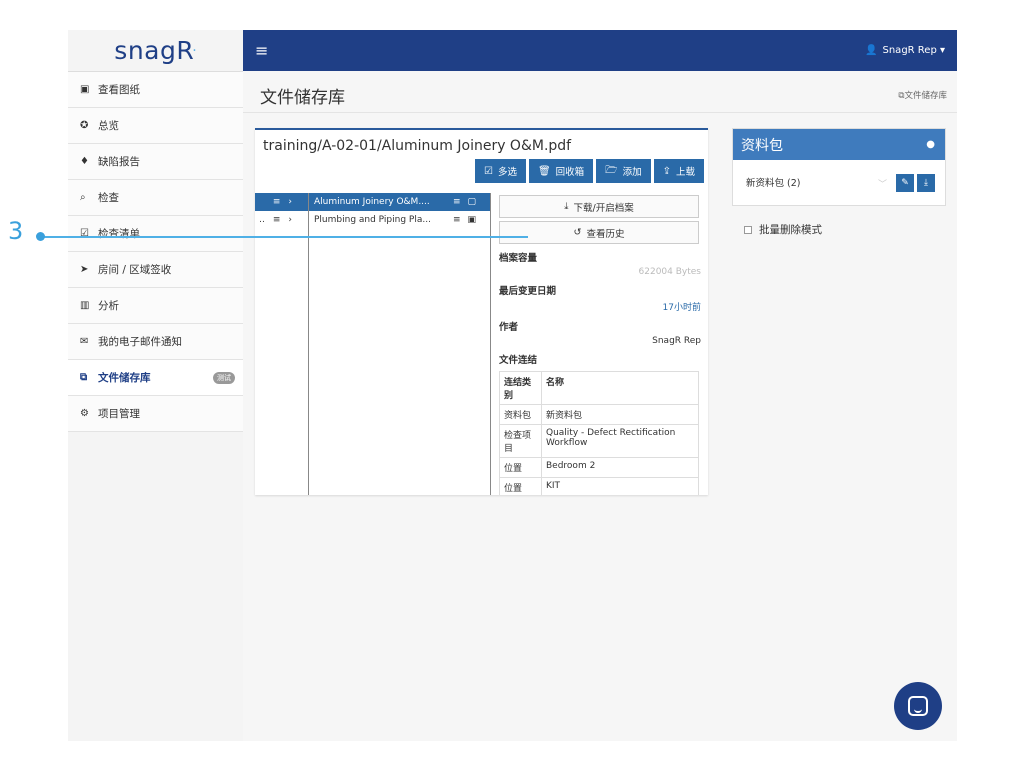  I want to click on table-header-row: 连结类别 名称, so click(599, 388).